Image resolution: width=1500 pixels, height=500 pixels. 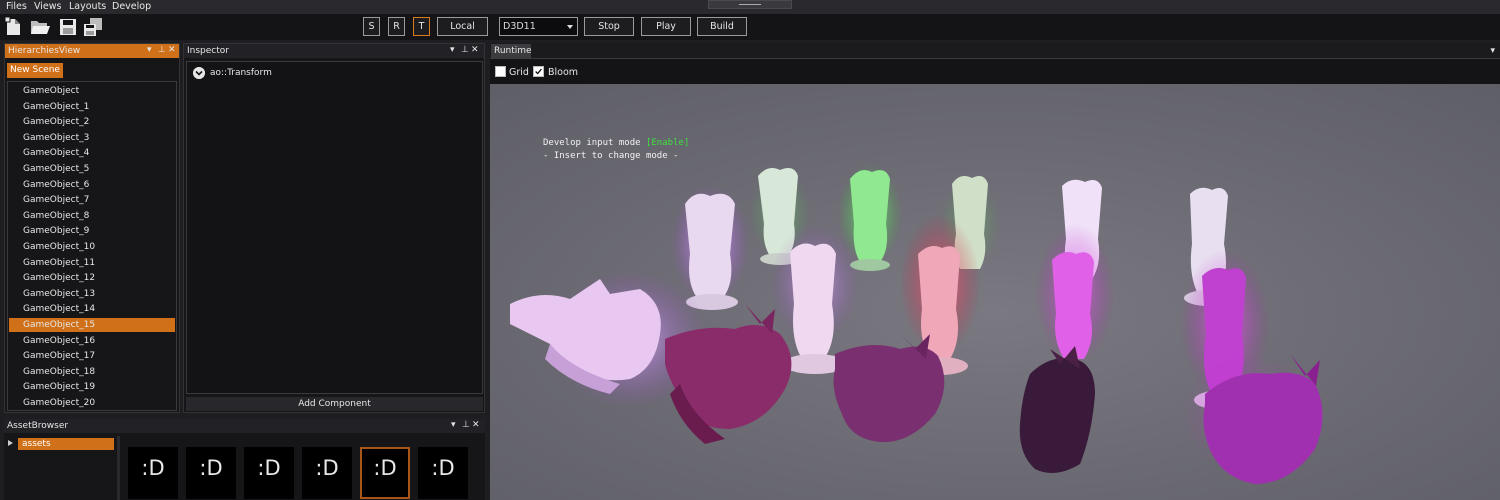 What do you see at coordinates (48, 6) in the screenshot?
I see `menu-views: Views` at bounding box center [48, 6].